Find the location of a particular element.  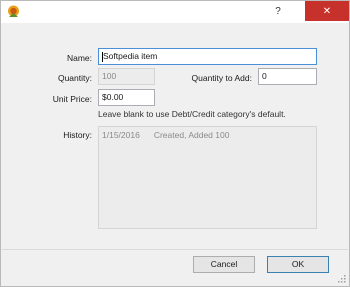

quantity-to-add-label: Quantity to Add: is located at coordinates (221, 78).